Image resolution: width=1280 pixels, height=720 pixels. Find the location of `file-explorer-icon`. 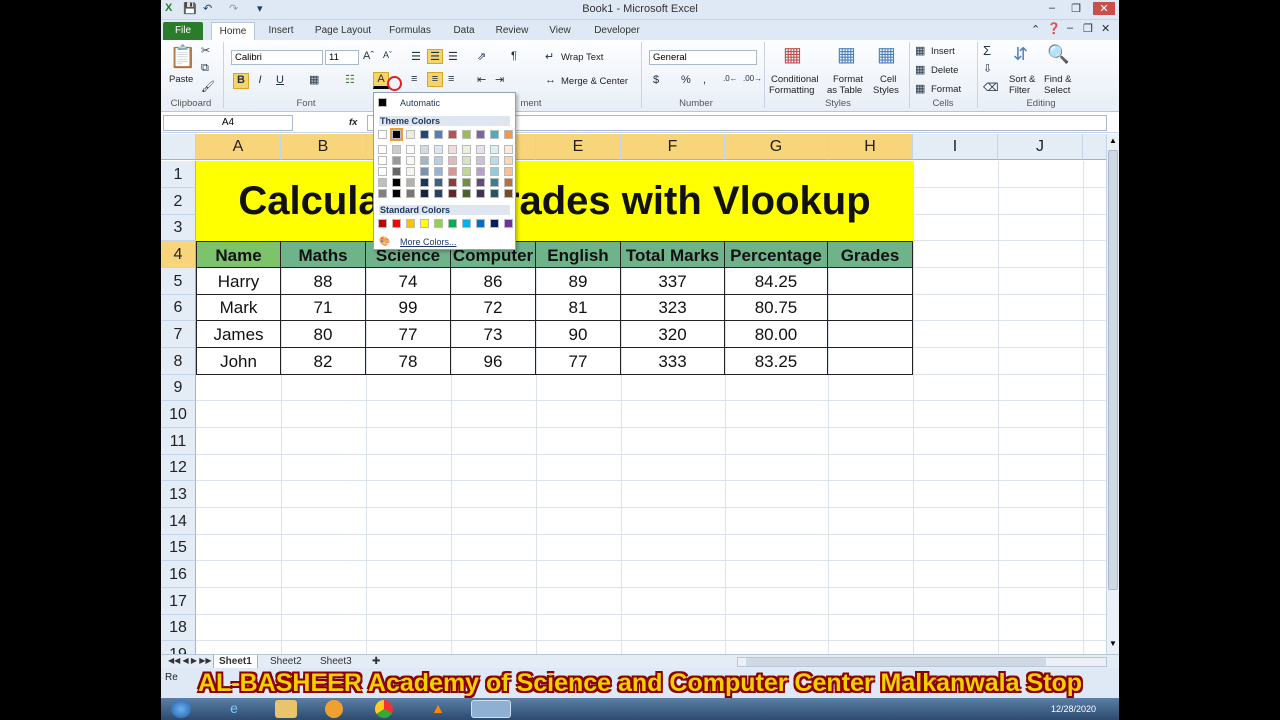

file-explorer-icon is located at coordinates (286, 709).